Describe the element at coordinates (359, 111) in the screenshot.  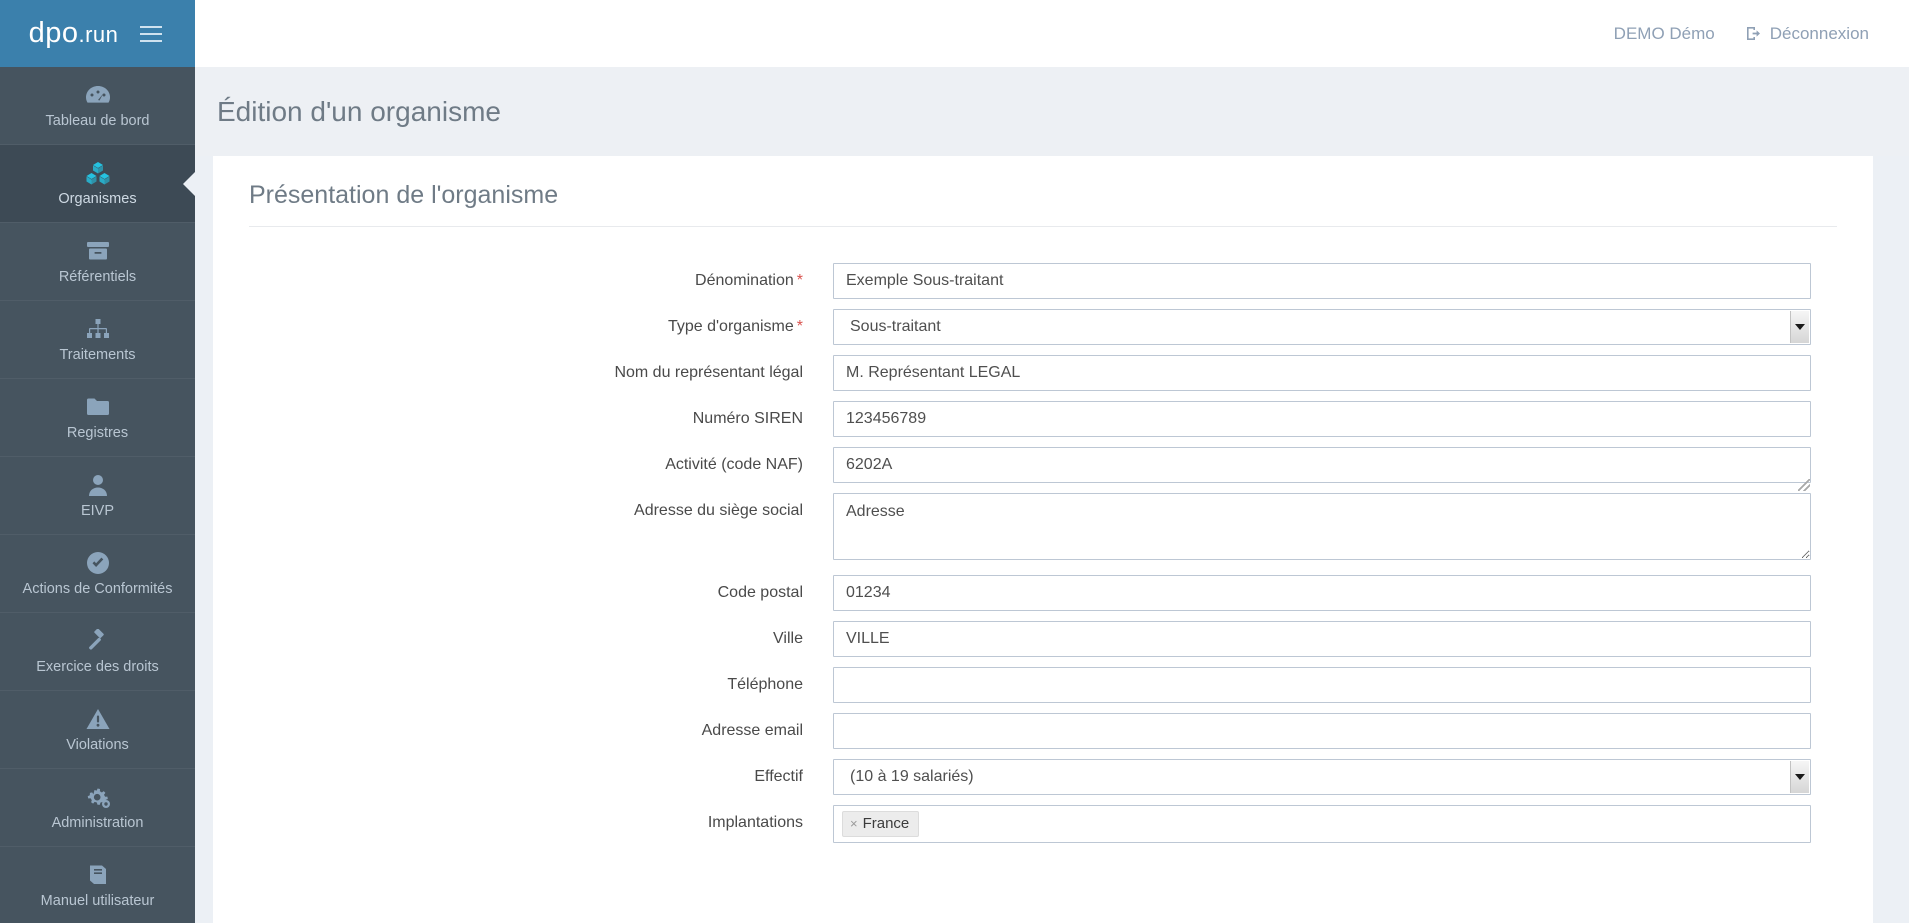
I see `page-title: Édition d'un organisme` at that location.